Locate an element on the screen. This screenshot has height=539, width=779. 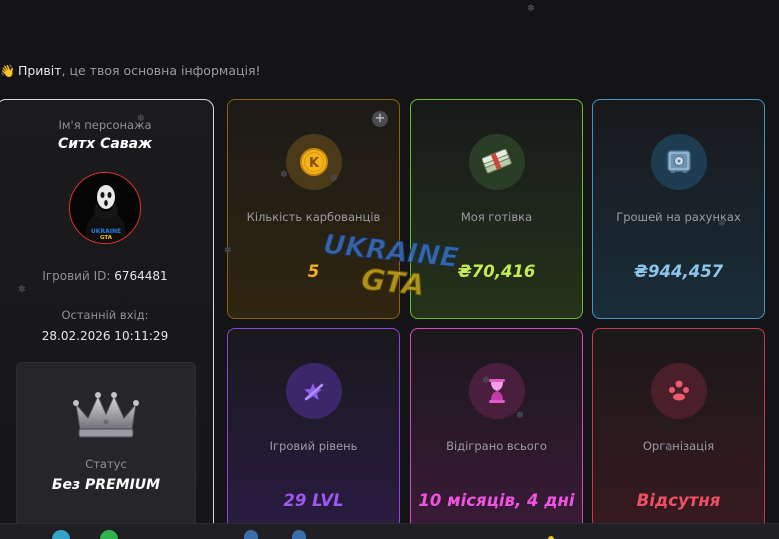
taskbar is located at coordinates (389, 531).